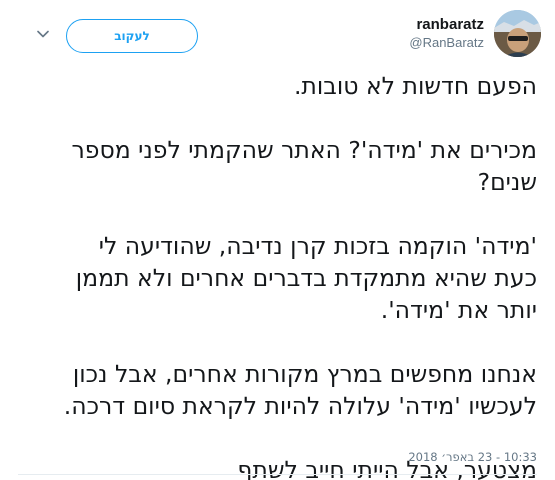  What do you see at coordinates (446, 25) in the screenshot?
I see `author-display-name: ranbaratz` at bounding box center [446, 25].